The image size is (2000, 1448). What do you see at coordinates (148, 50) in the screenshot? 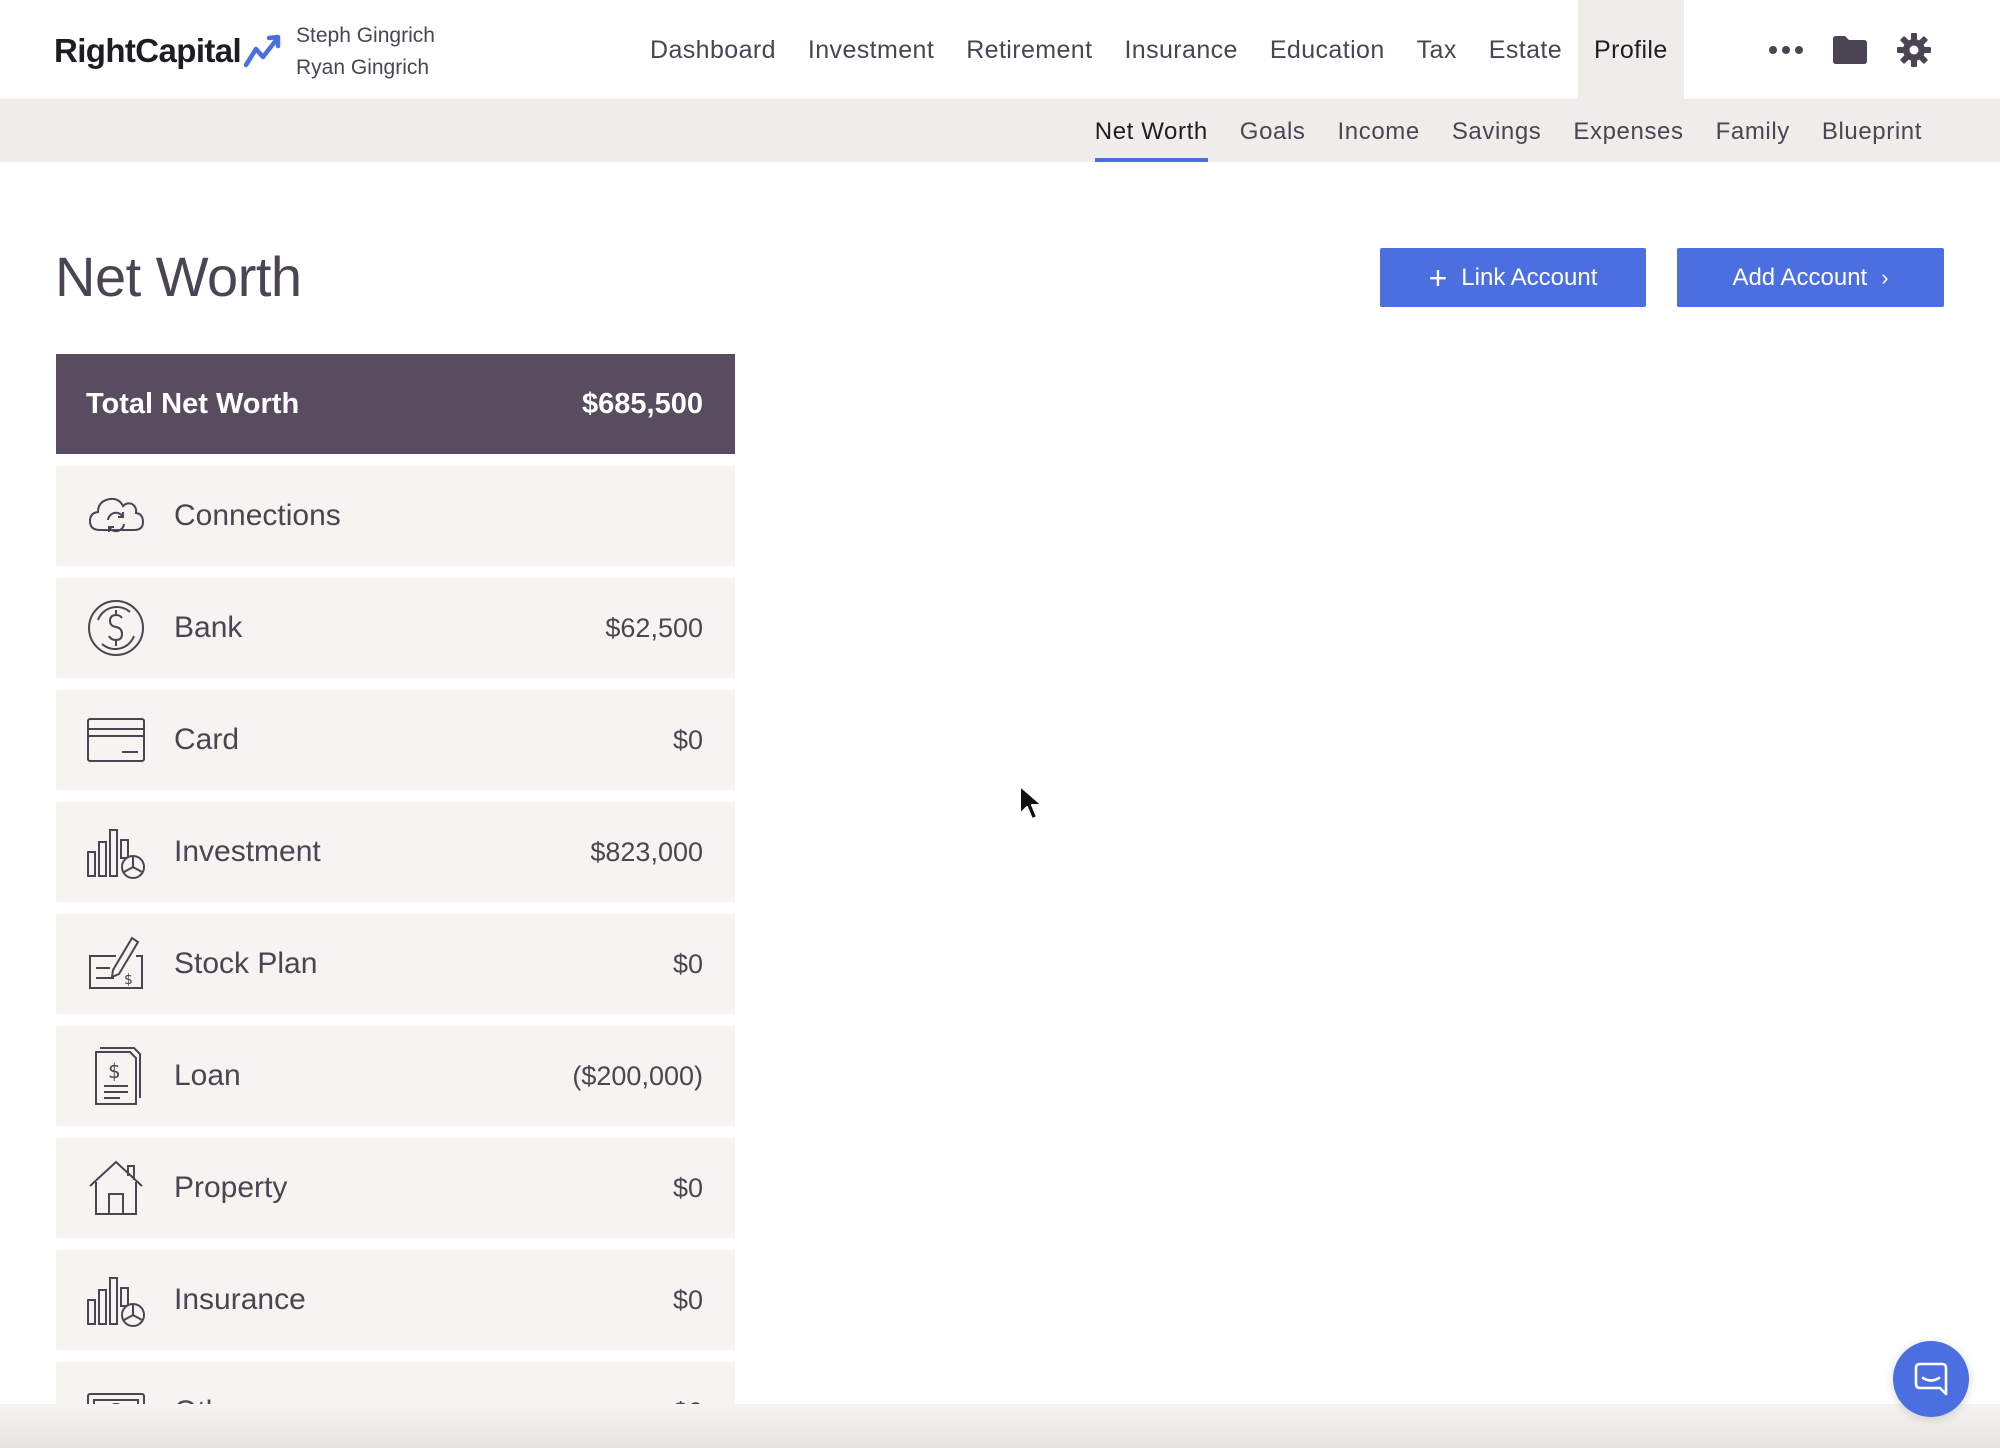
I see `logo-text: RightCapital` at bounding box center [148, 50].